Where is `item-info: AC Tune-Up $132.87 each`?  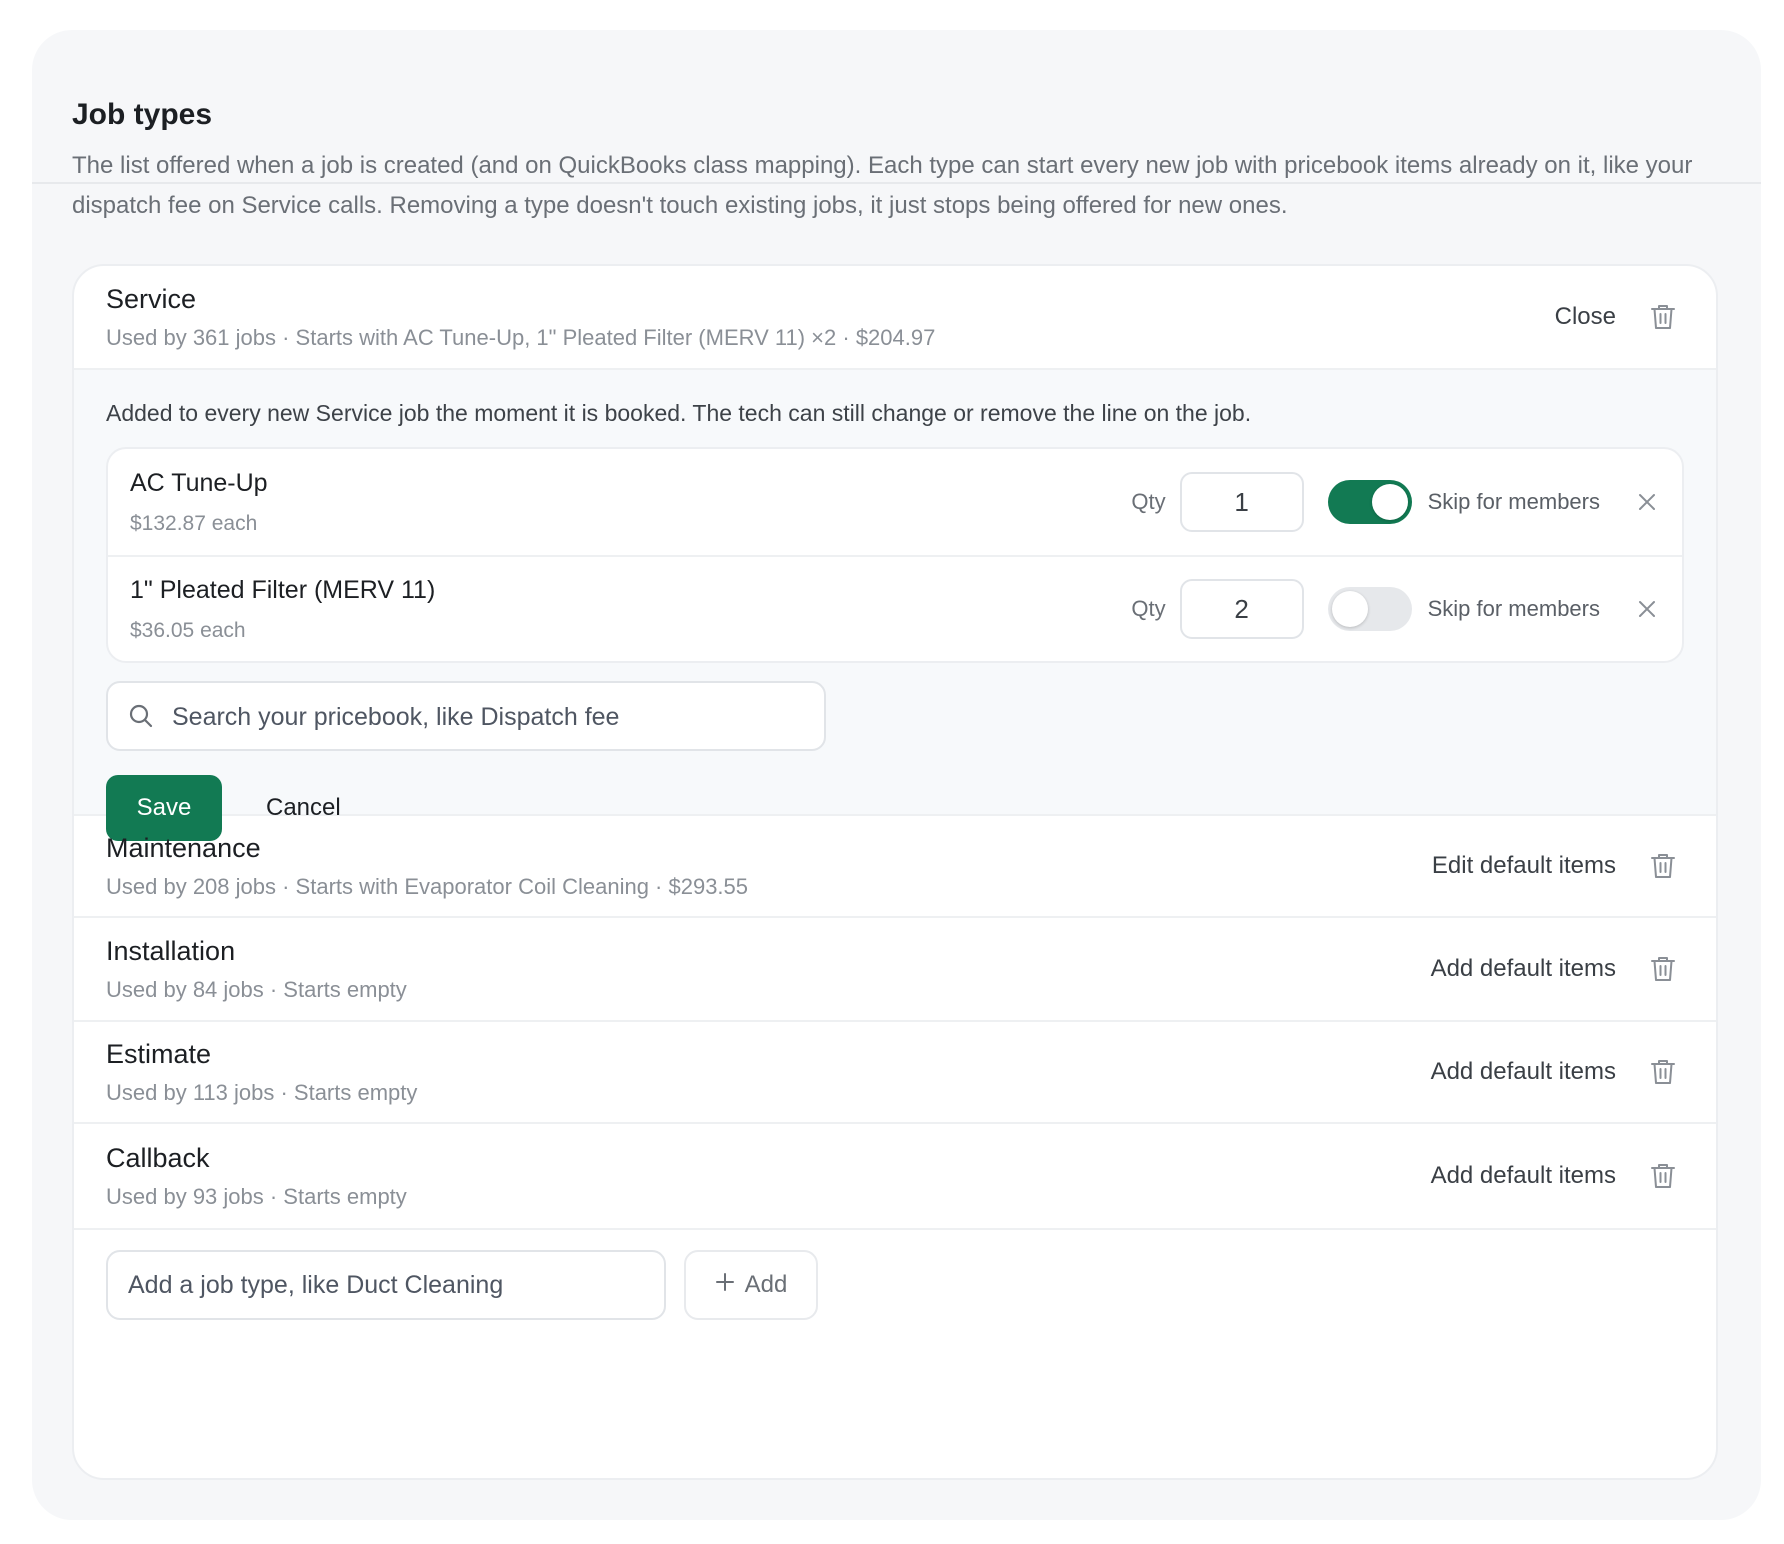
item-info: AC Tune-Up $132.87 each is located at coordinates (199, 502).